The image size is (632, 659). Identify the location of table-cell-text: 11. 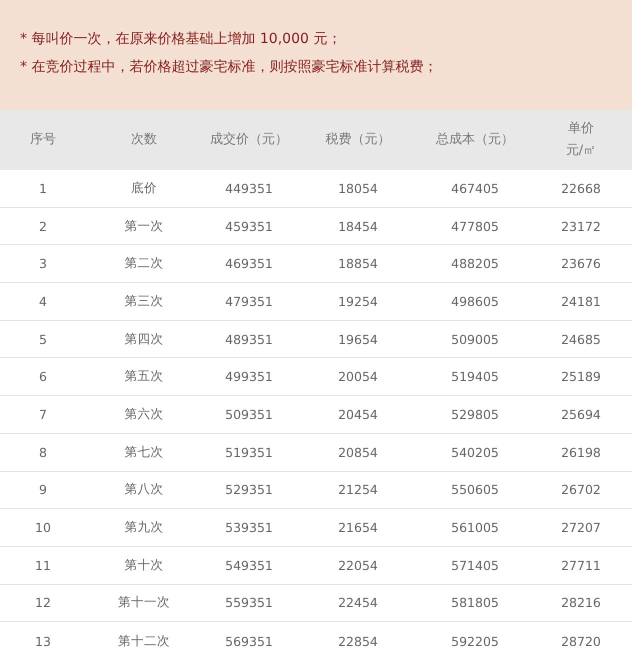
(43, 565).